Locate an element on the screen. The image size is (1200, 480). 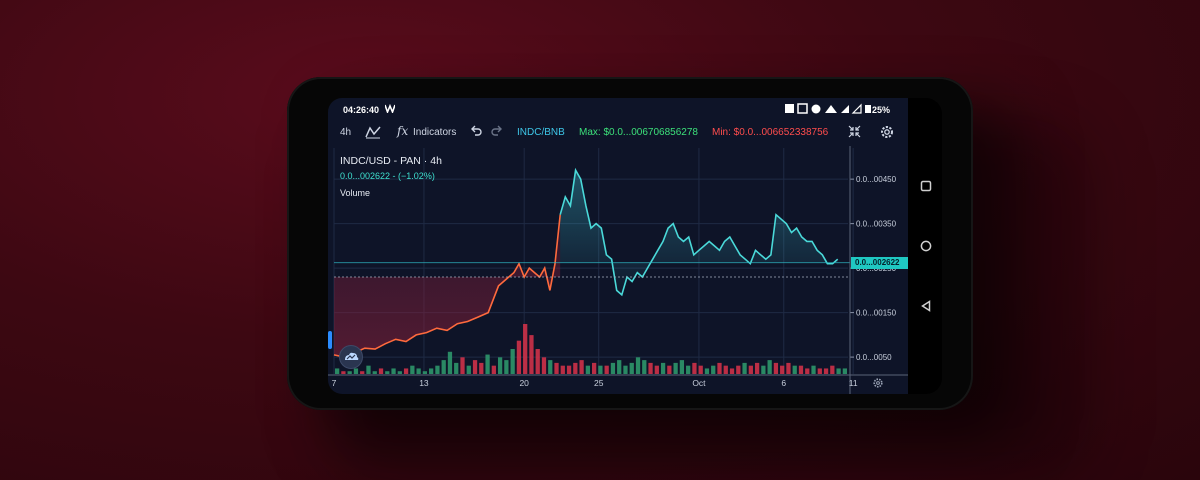
x-tick-label: 11 is located at coordinates (853, 383).